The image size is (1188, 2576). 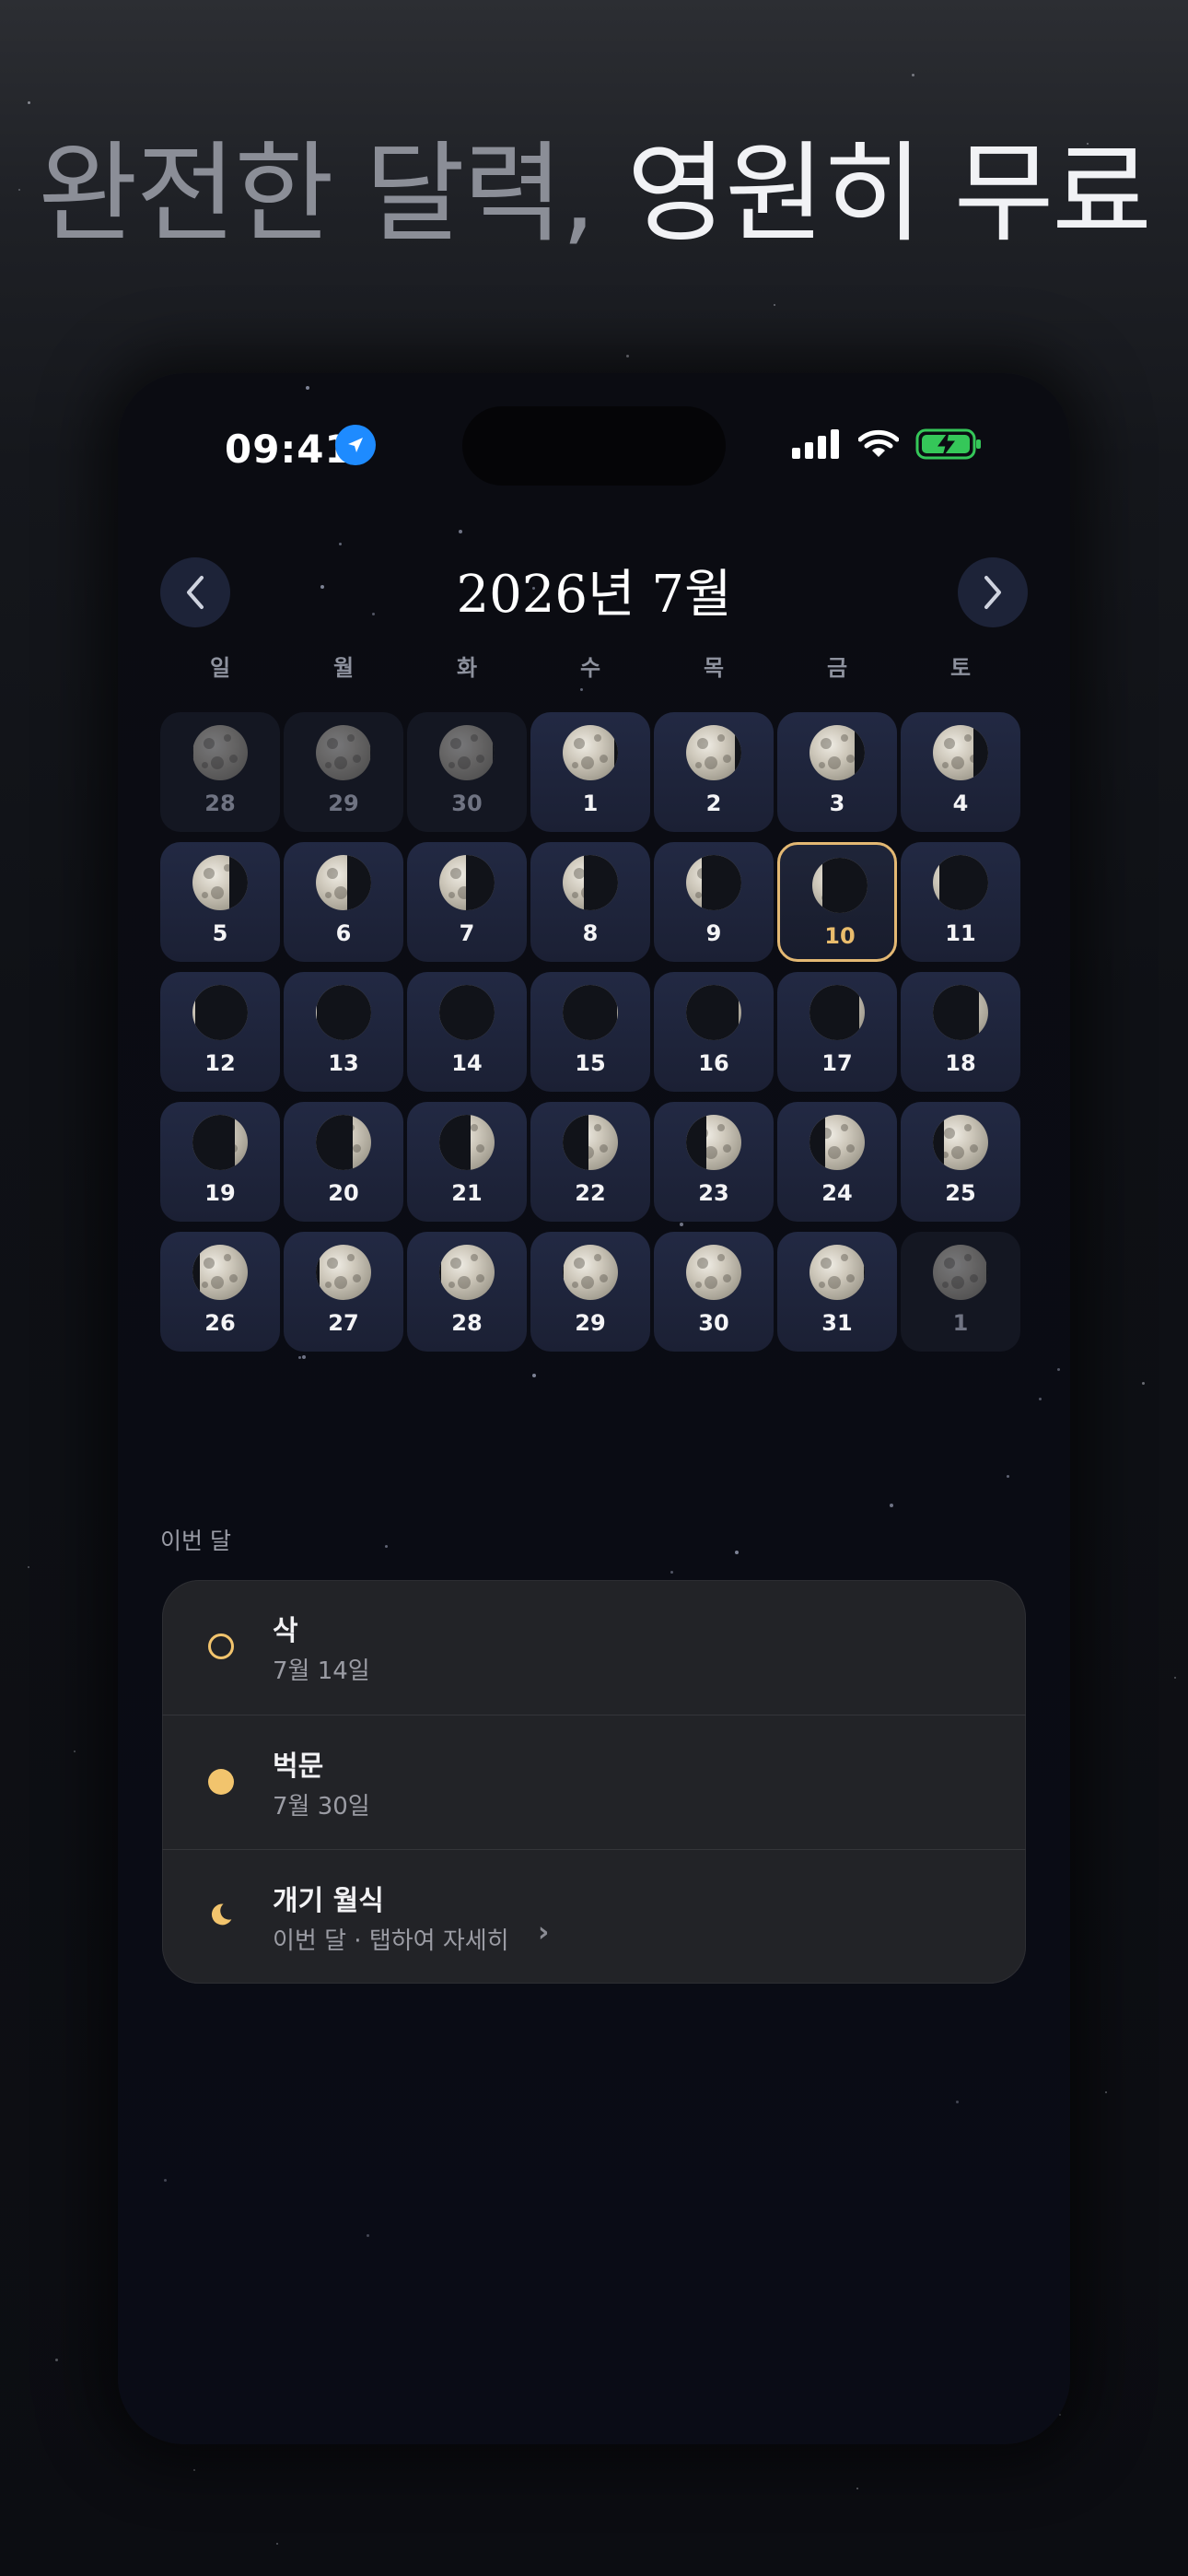 I want to click on calendar-day: 18, so click(x=961, y=1032).